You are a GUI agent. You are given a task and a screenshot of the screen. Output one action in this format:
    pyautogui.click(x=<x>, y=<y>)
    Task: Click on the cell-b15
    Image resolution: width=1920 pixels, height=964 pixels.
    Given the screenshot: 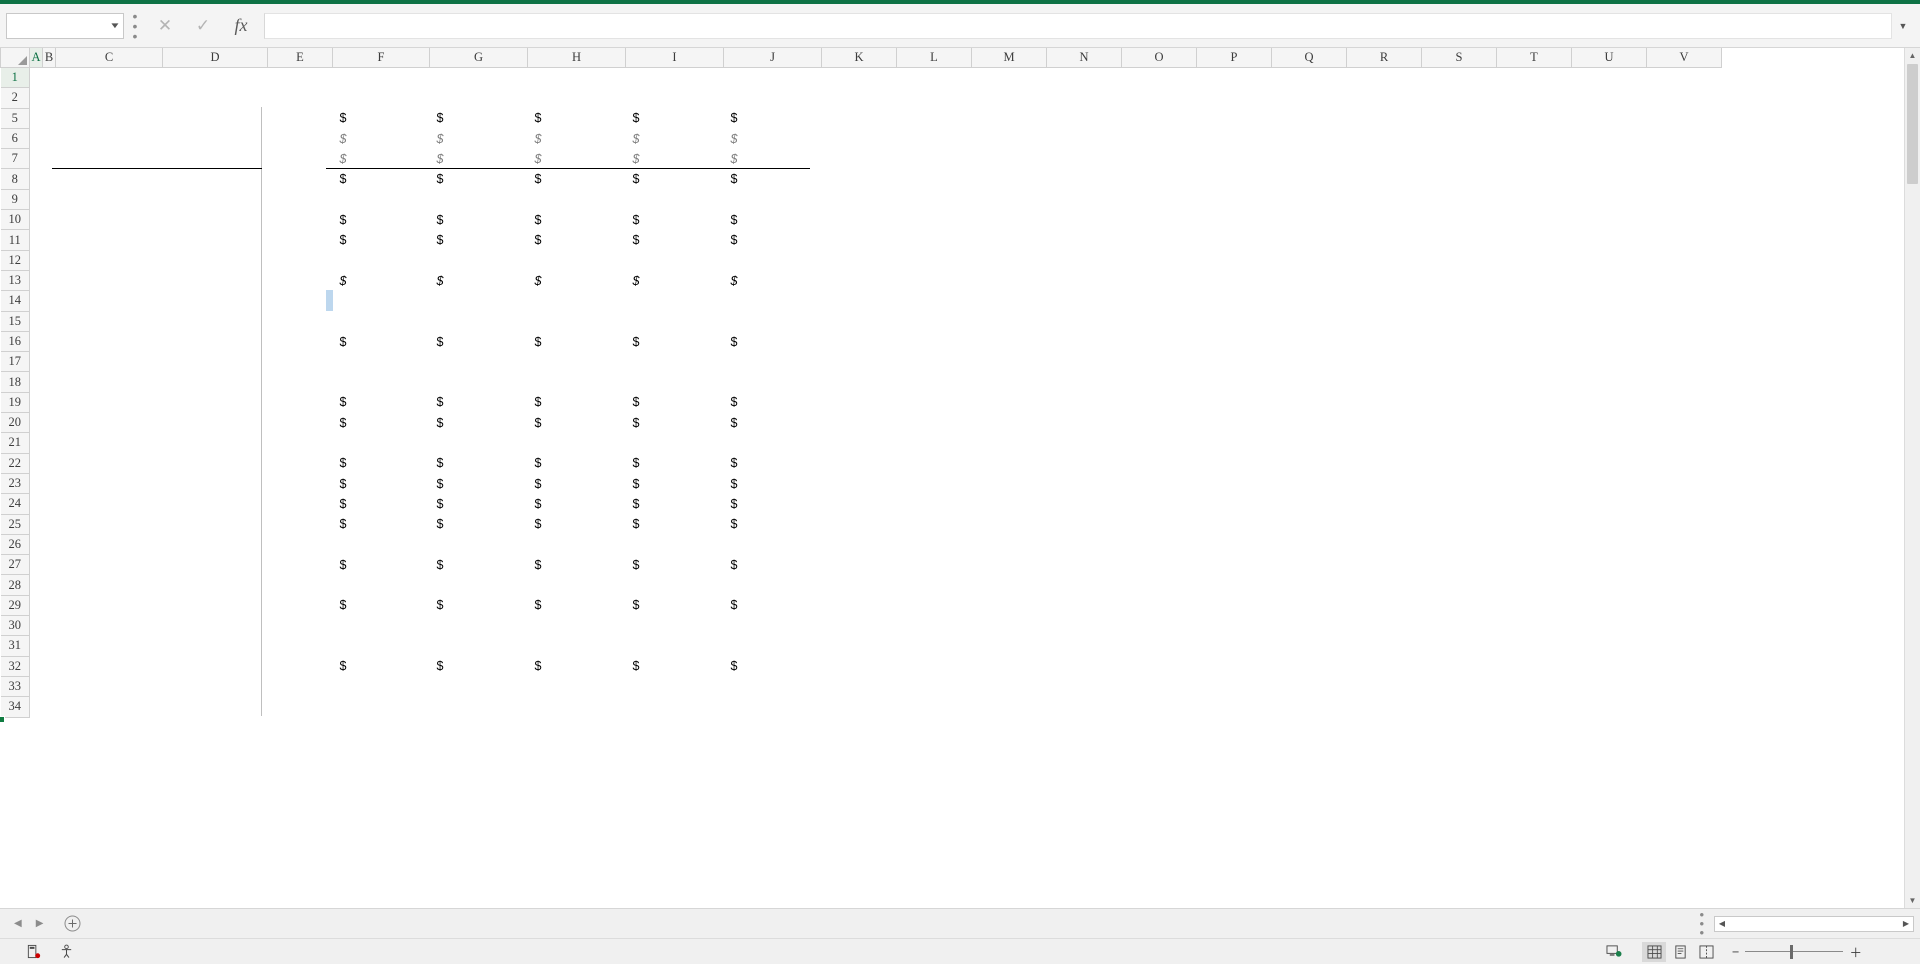 What is the action you would take?
    pyautogui.click(x=49, y=321)
    